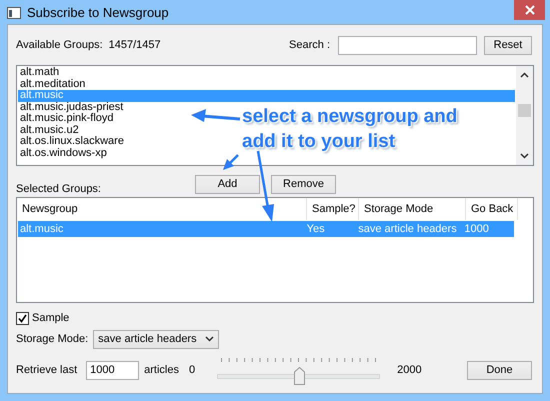 This screenshot has width=550, height=401. I want to click on slider-min-label: 0, so click(192, 370).